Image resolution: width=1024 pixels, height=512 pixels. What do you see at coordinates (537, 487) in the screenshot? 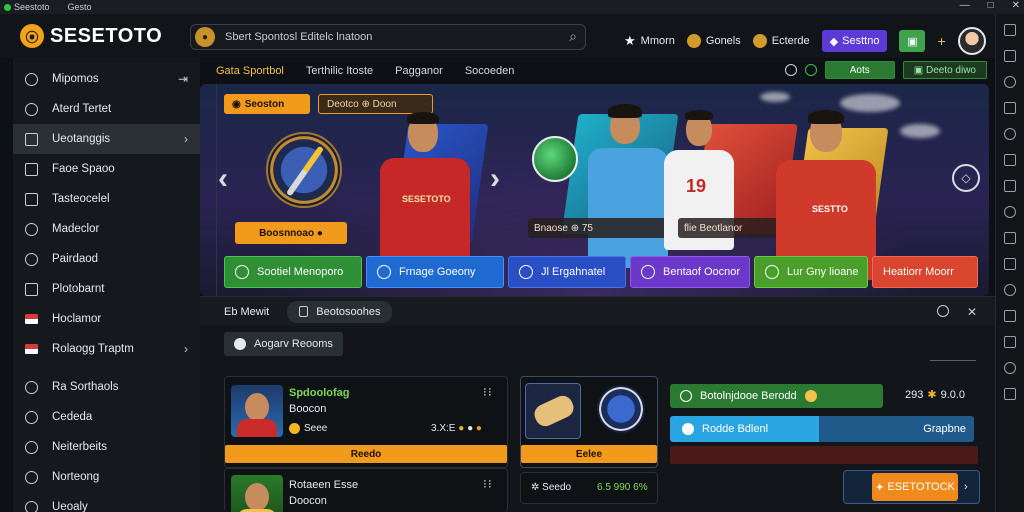
I see `star-icon: ✲` at bounding box center [537, 487].